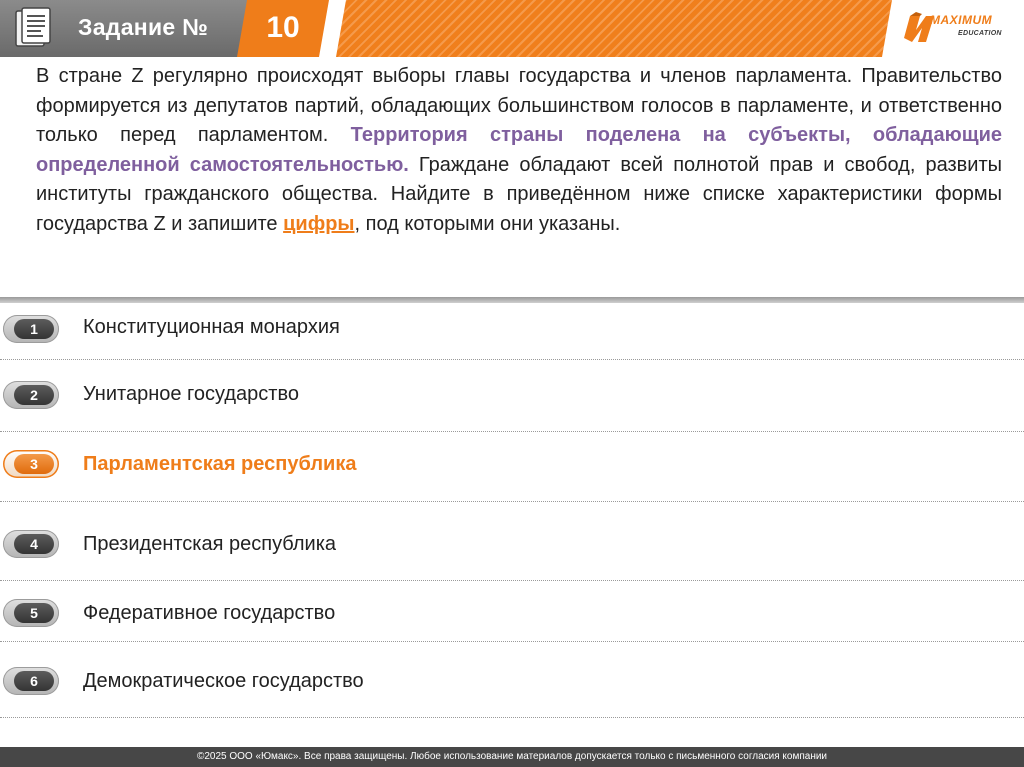 This screenshot has height=767, width=1024. What do you see at coordinates (34, 395) in the screenshot?
I see `option-number: 2` at bounding box center [34, 395].